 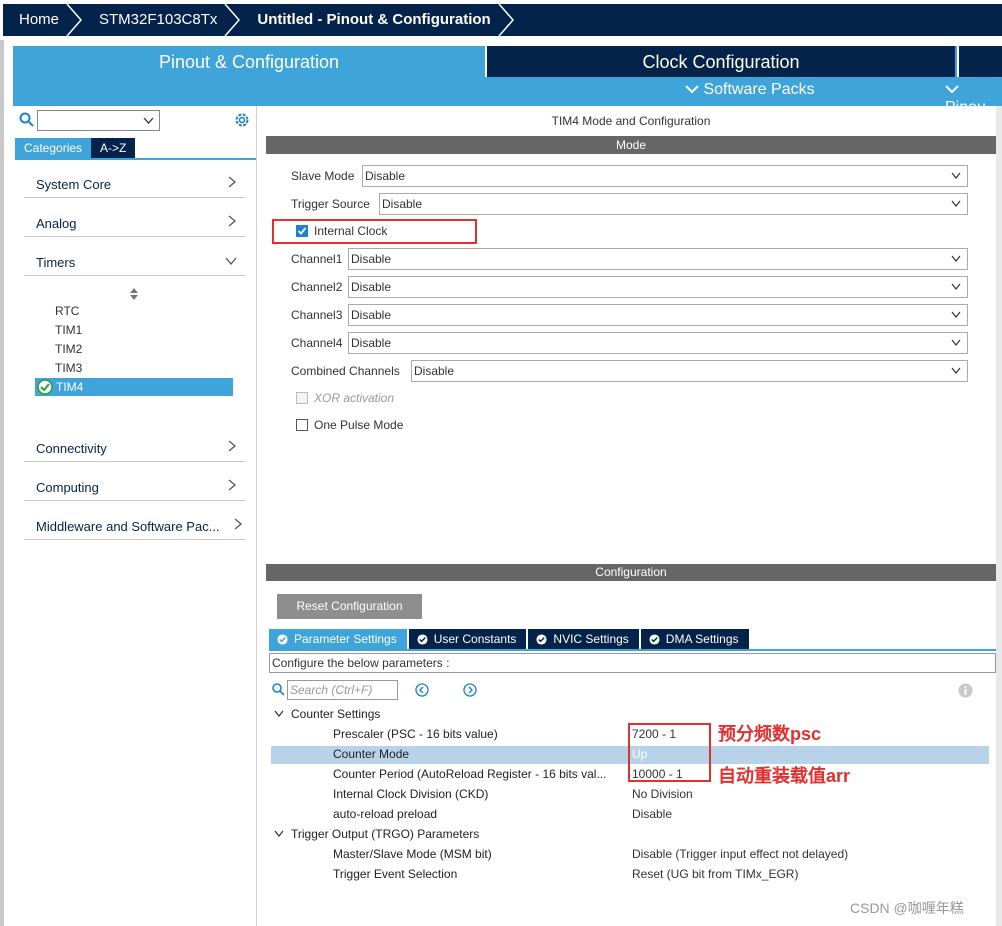 I want to click on timer-tim1: TIM1, so click(x=68, y=330).